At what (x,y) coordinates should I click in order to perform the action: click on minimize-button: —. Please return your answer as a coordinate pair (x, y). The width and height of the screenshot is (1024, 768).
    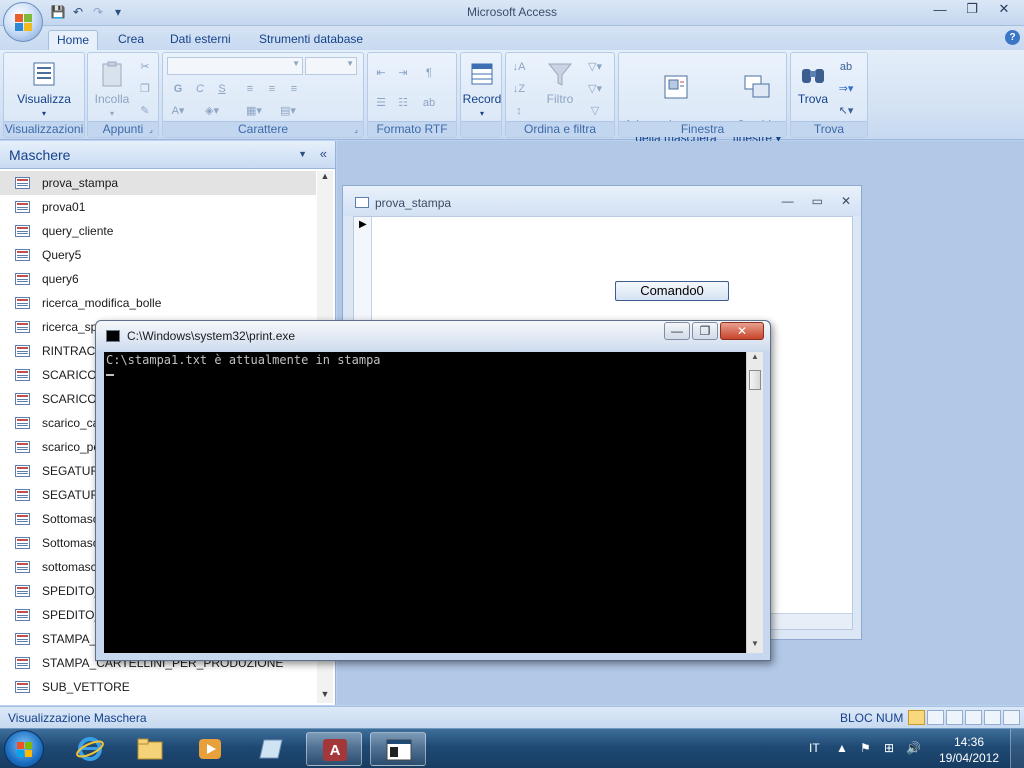
    Looking at the image, I should click on (940, 9).